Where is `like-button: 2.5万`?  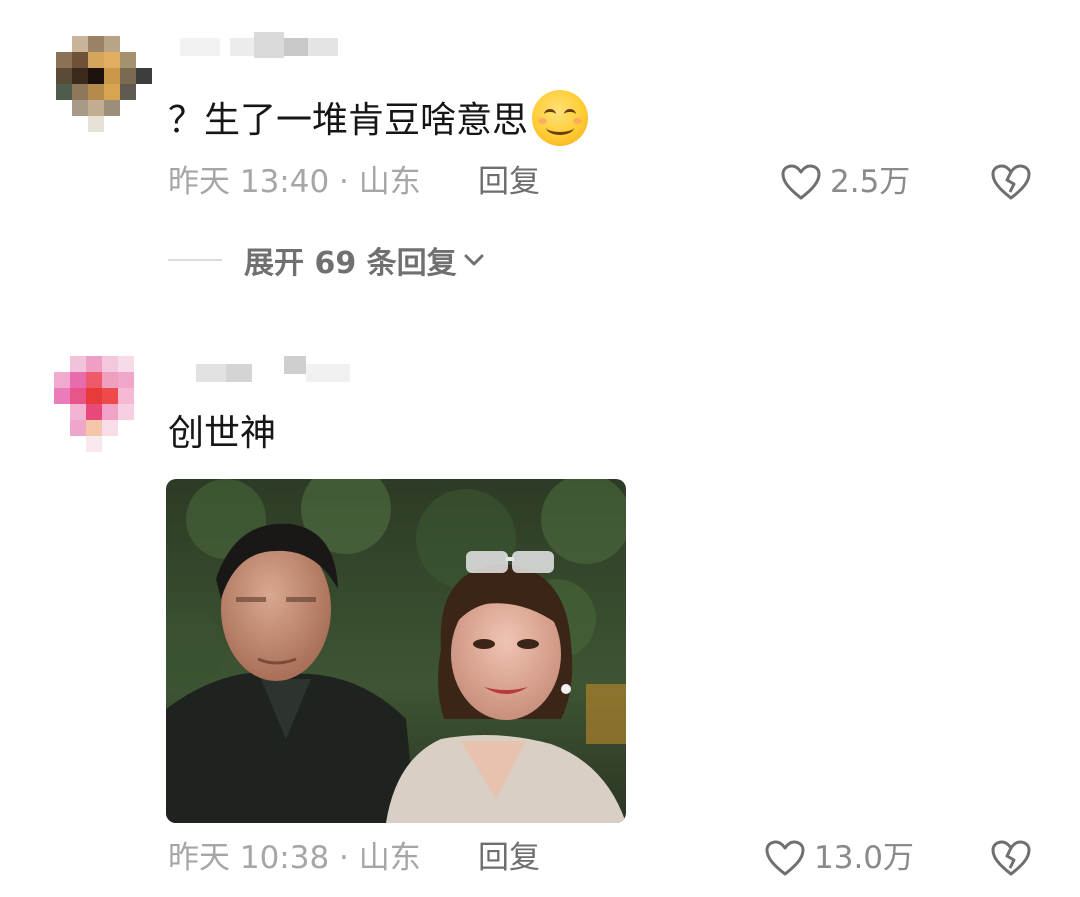 like-button: 2.5万 is located at coordinates (845, 182).